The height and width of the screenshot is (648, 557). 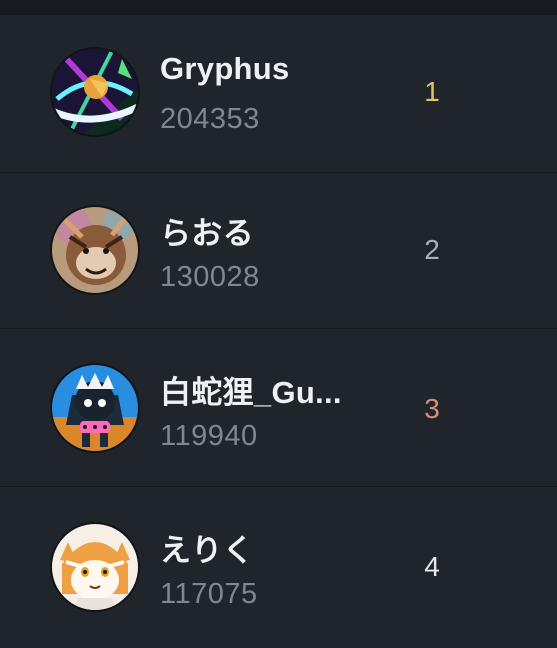 I want to click on player-name: えりく, so click(x=207, y=550).